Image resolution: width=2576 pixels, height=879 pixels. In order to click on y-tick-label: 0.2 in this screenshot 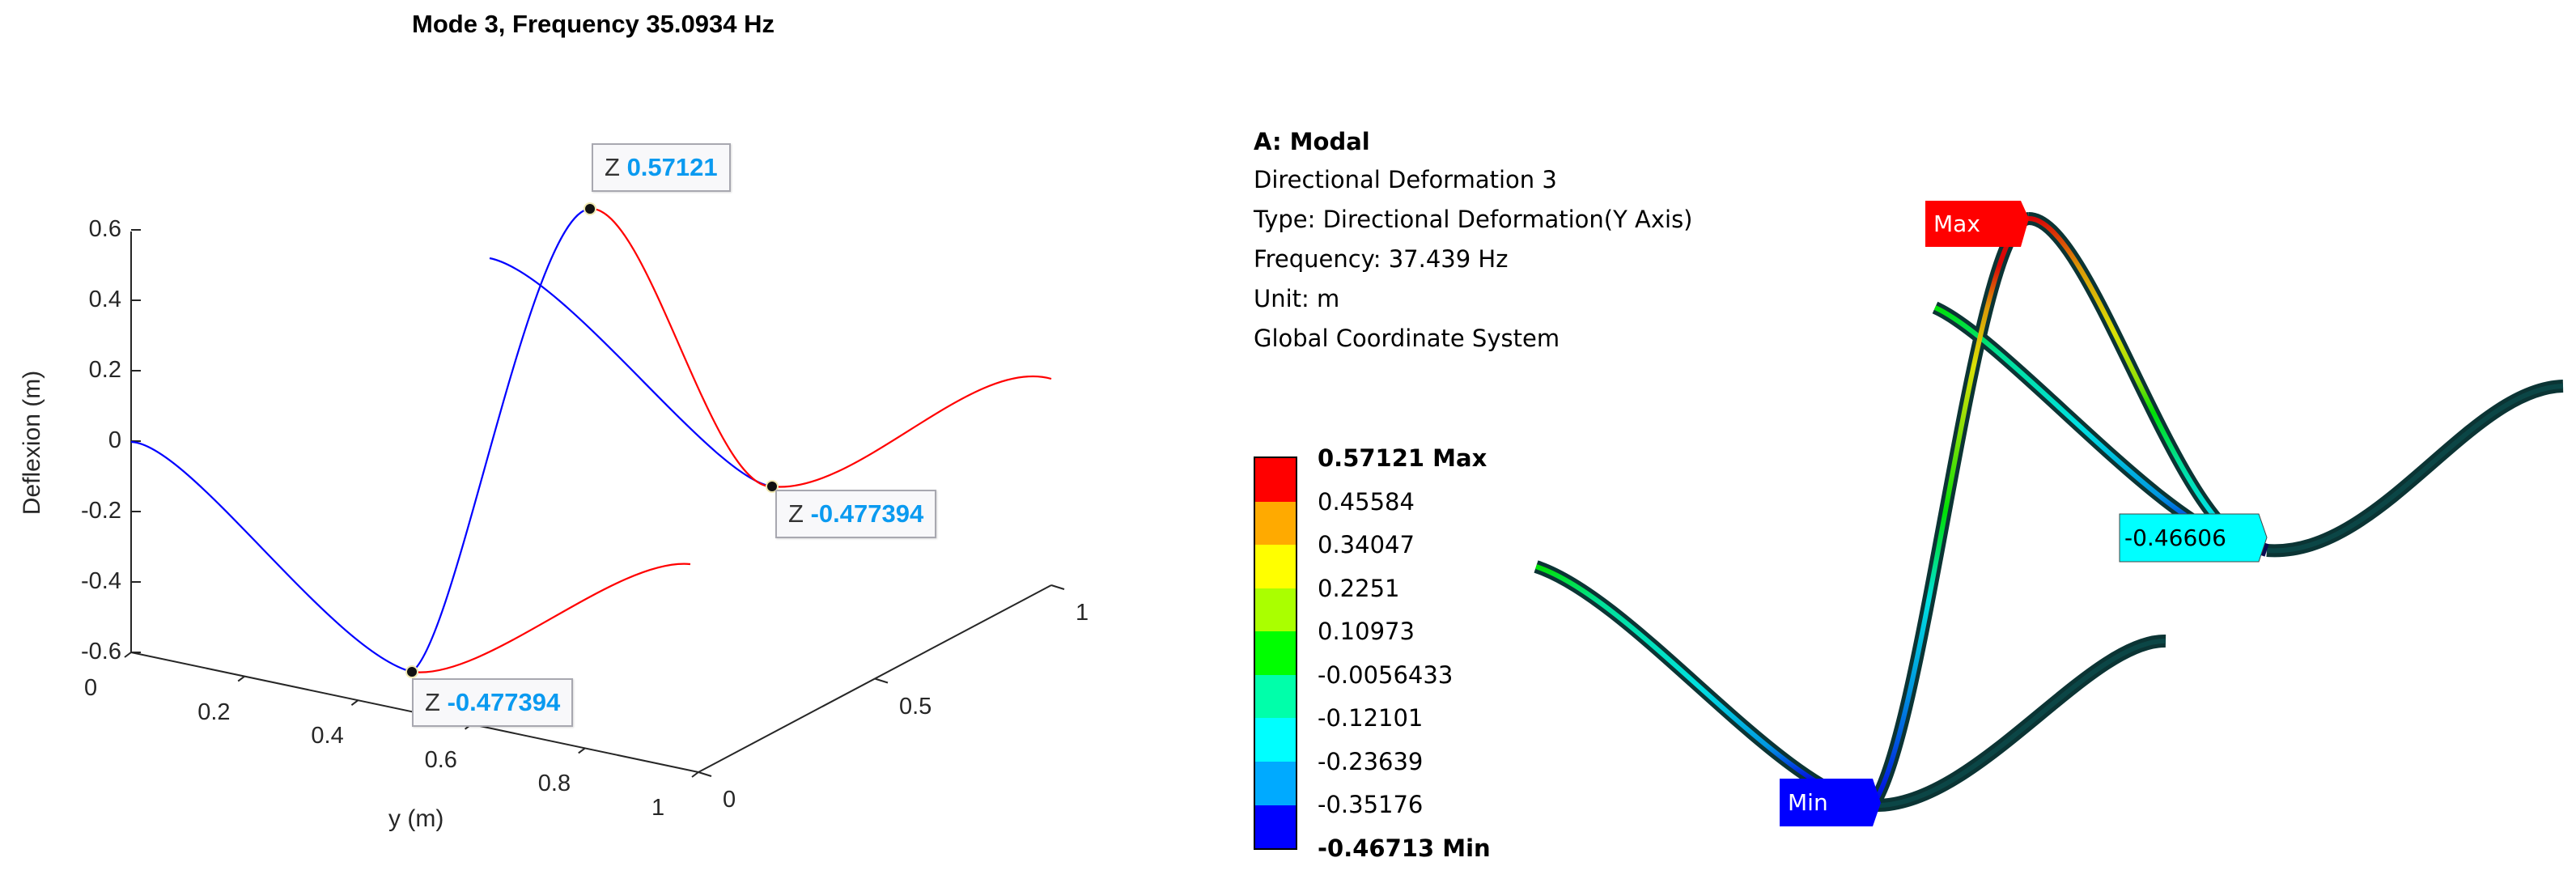, I will do `click(214, 712)`.